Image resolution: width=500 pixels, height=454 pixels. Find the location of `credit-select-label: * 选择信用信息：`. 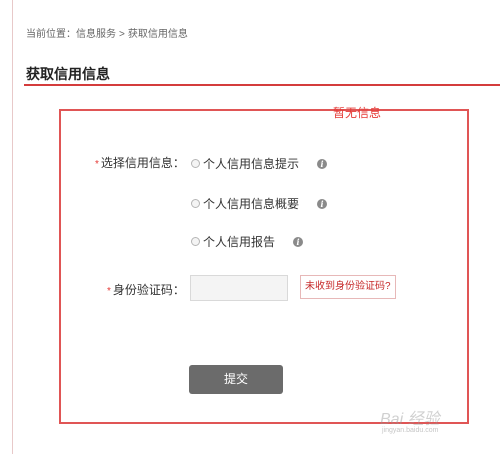

credit-select-label: * 选择信用信息： is located at coordinates (140, 163).